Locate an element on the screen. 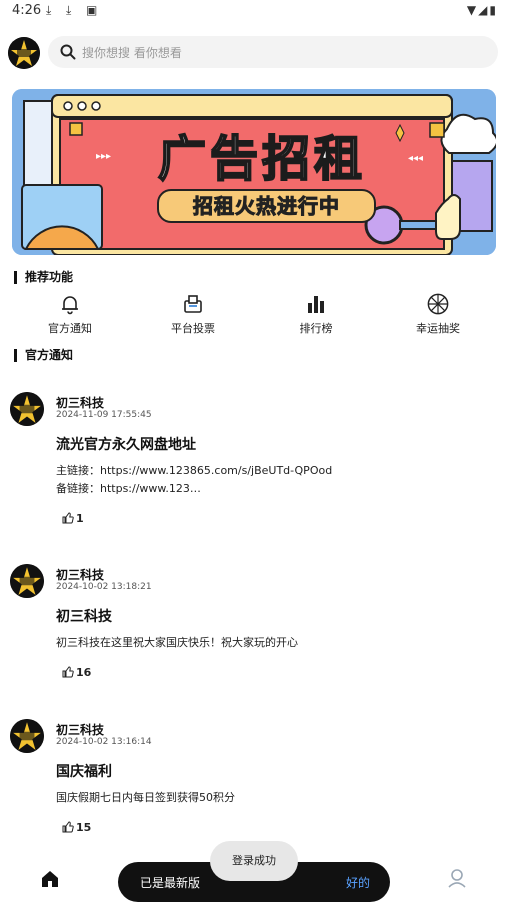 The height and width of the screenshot is (903, 508). feature-row: 官方通知 平台投票 排行榜 幸运抽奖 is located at coordinates (254, 316).